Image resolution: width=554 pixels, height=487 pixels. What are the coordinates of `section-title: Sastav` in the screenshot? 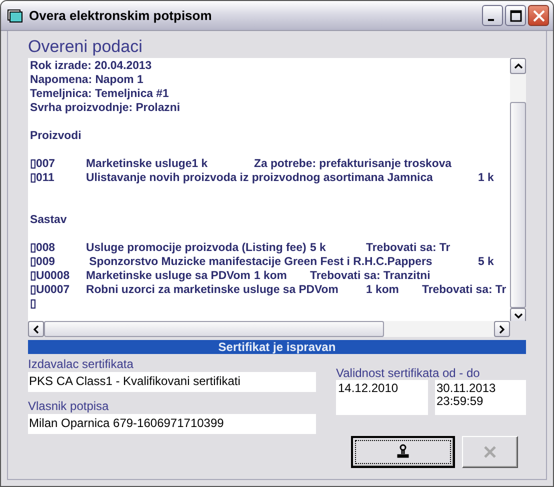 It's located at (48, 220).